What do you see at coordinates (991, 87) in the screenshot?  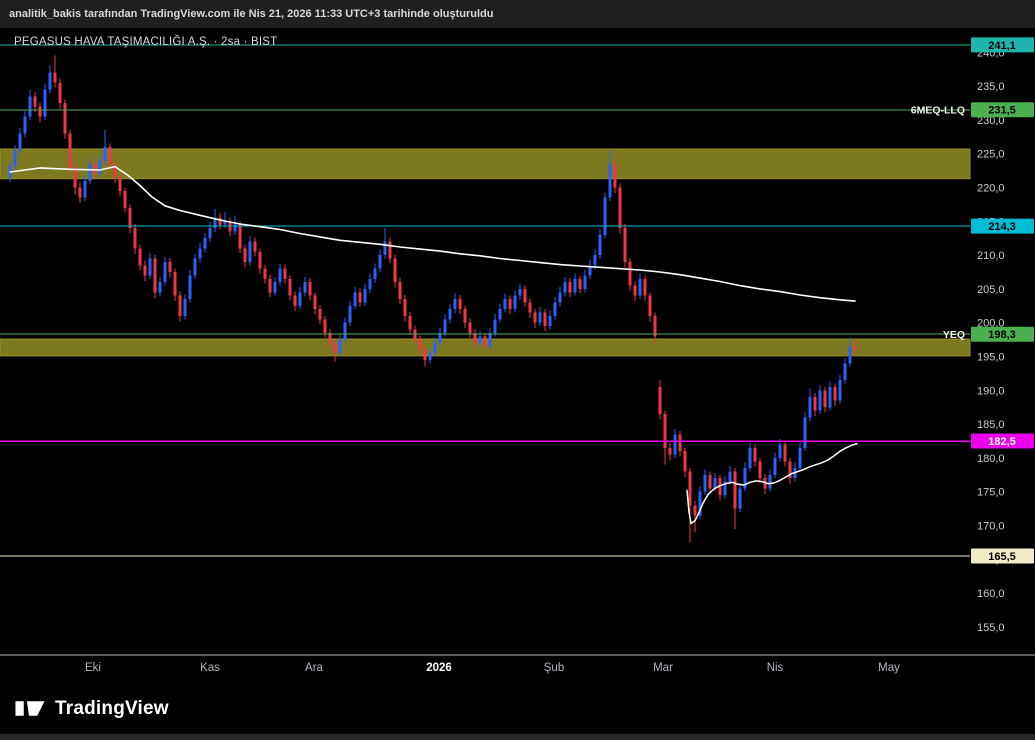 I see `price-axis-label: 235,0` at bounding box center [991, 87].